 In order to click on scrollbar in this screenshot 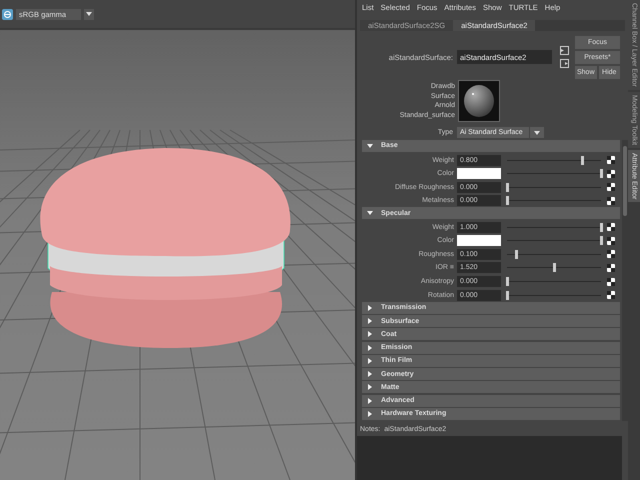, I will do `click(625, 280)`.